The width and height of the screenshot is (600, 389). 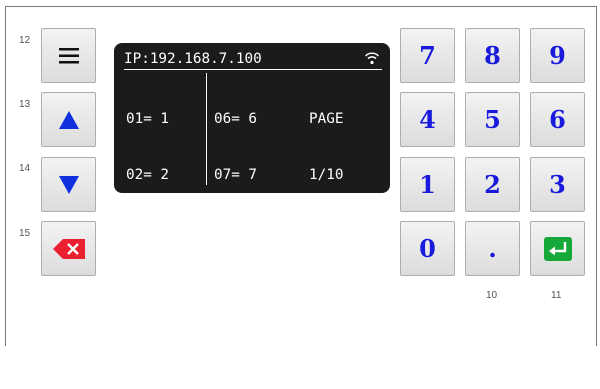 What do you see at coordinates (372, 58) in the screenshot?
I see `wifi-icon` at bounding box center [372, 58].